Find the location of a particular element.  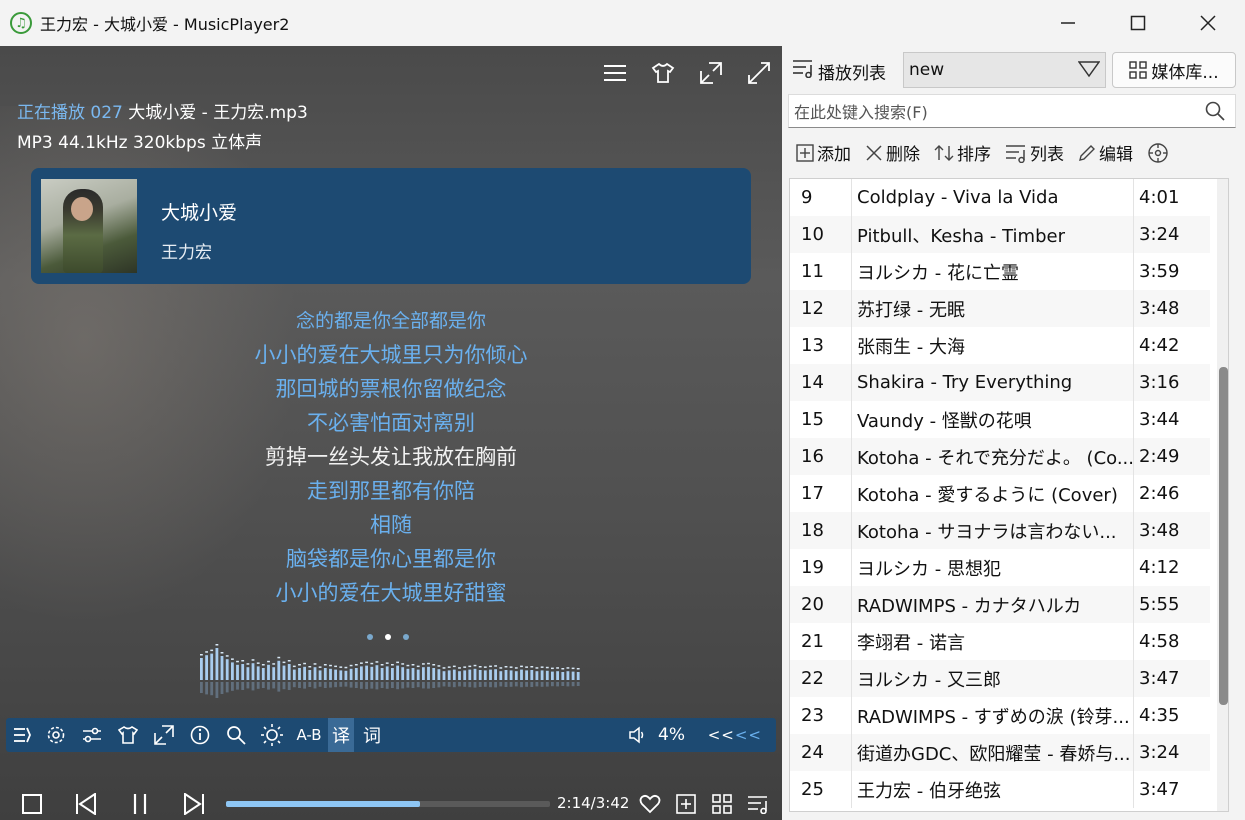

track-number: 13 is located at coordinates (821, 345).